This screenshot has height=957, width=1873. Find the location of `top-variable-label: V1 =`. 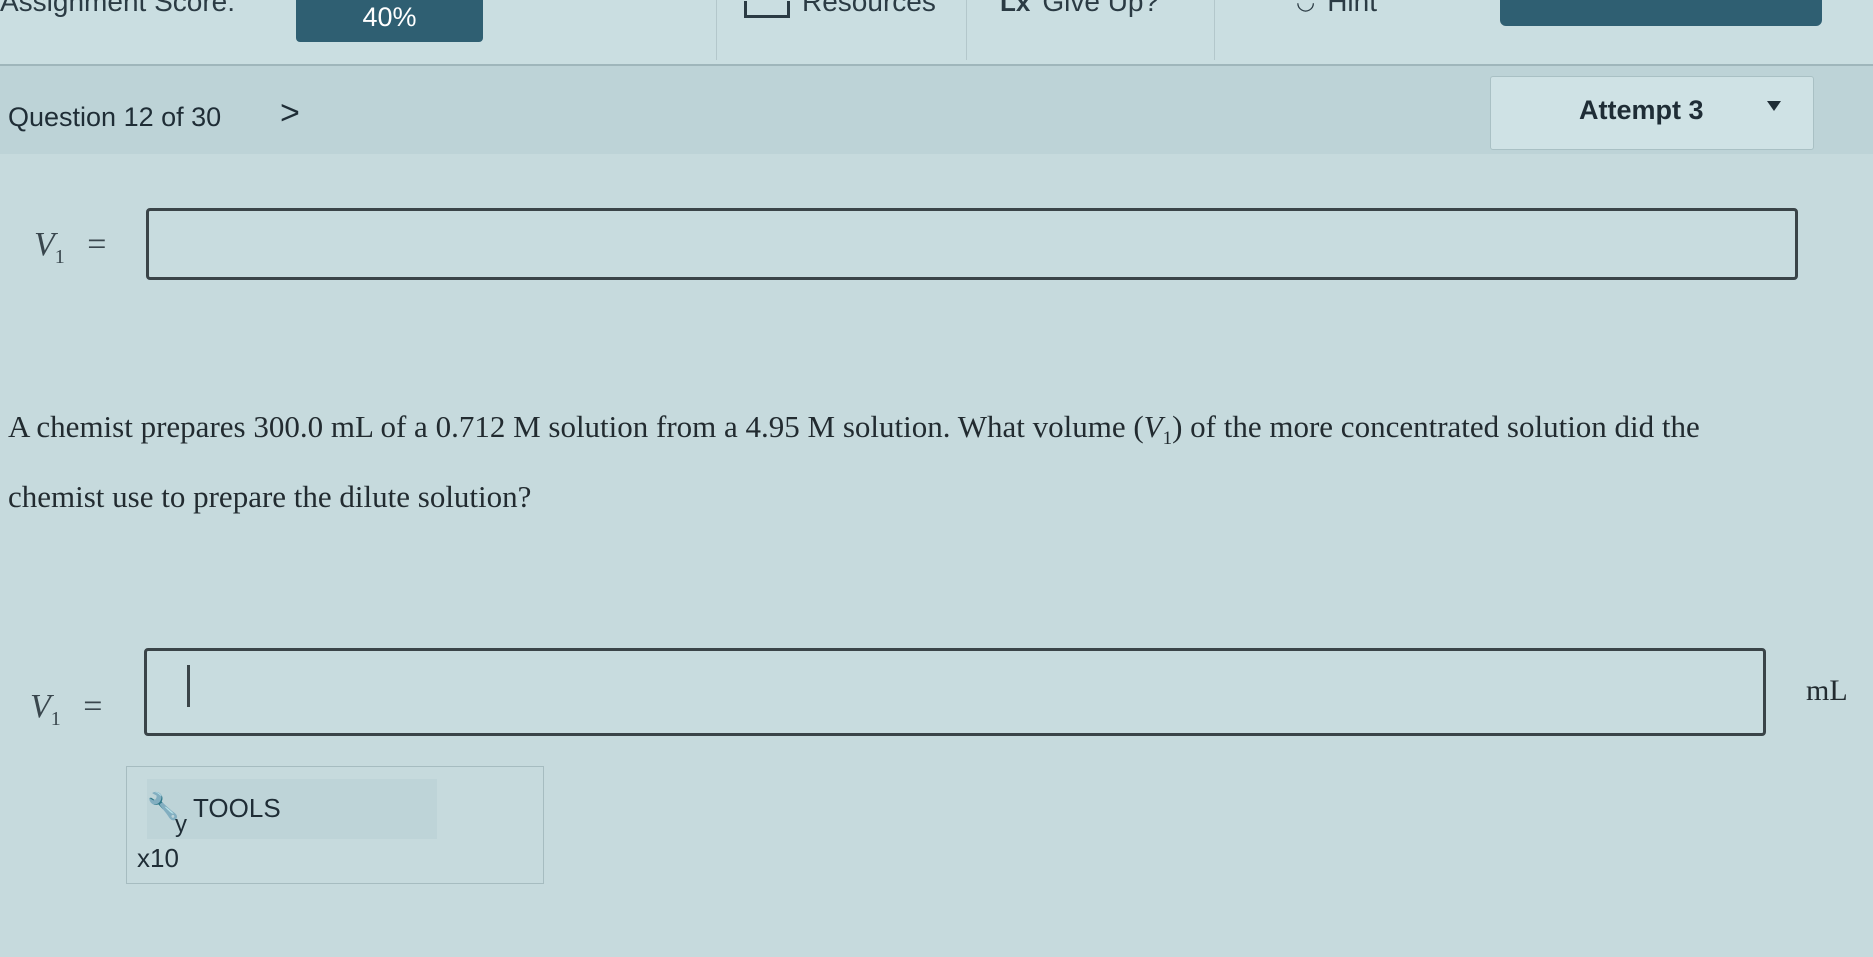

top-variable-label: V1 = is located at coordinates (70, 247).